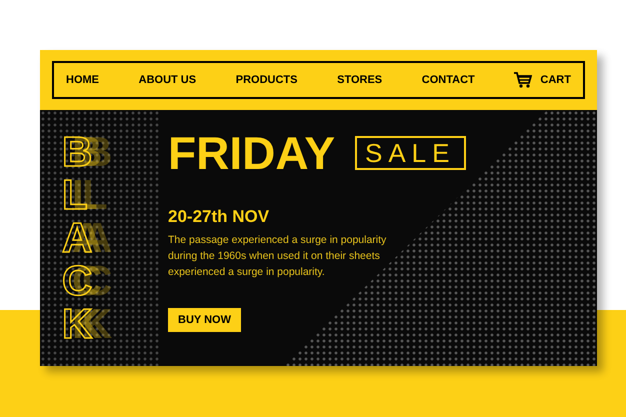 The width and height of the screenshot is (626, 417). I want to click on nav-link: HOME, so click(82, 80).